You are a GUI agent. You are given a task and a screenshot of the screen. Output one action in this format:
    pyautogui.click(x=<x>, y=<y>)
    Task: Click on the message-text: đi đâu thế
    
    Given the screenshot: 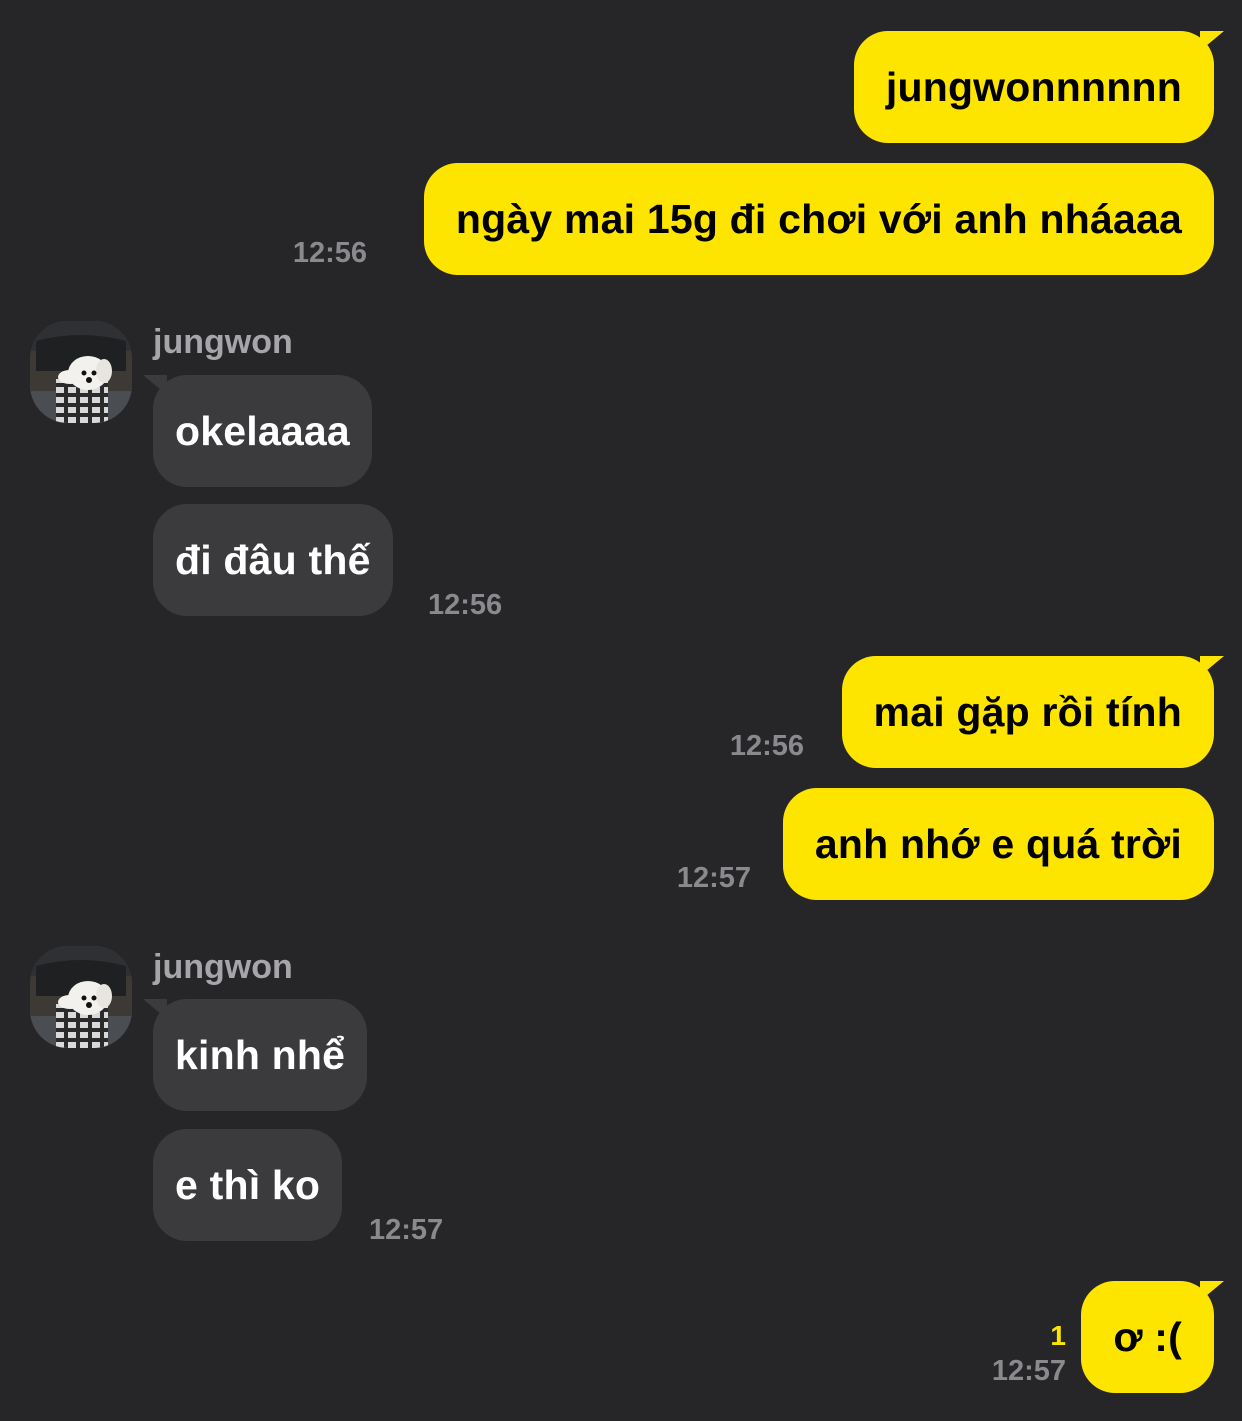 What is the action you would take?
    pyautogui.click(x=273, y=560)
    